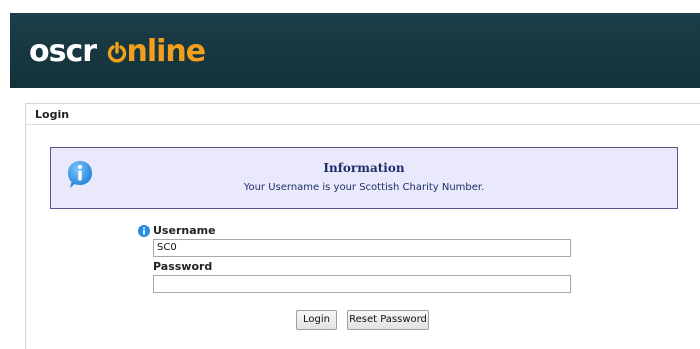 The image size is (700, 349). Describe the element at coordinates (362, 248) in the screenshot. I see `username-input` at that location.